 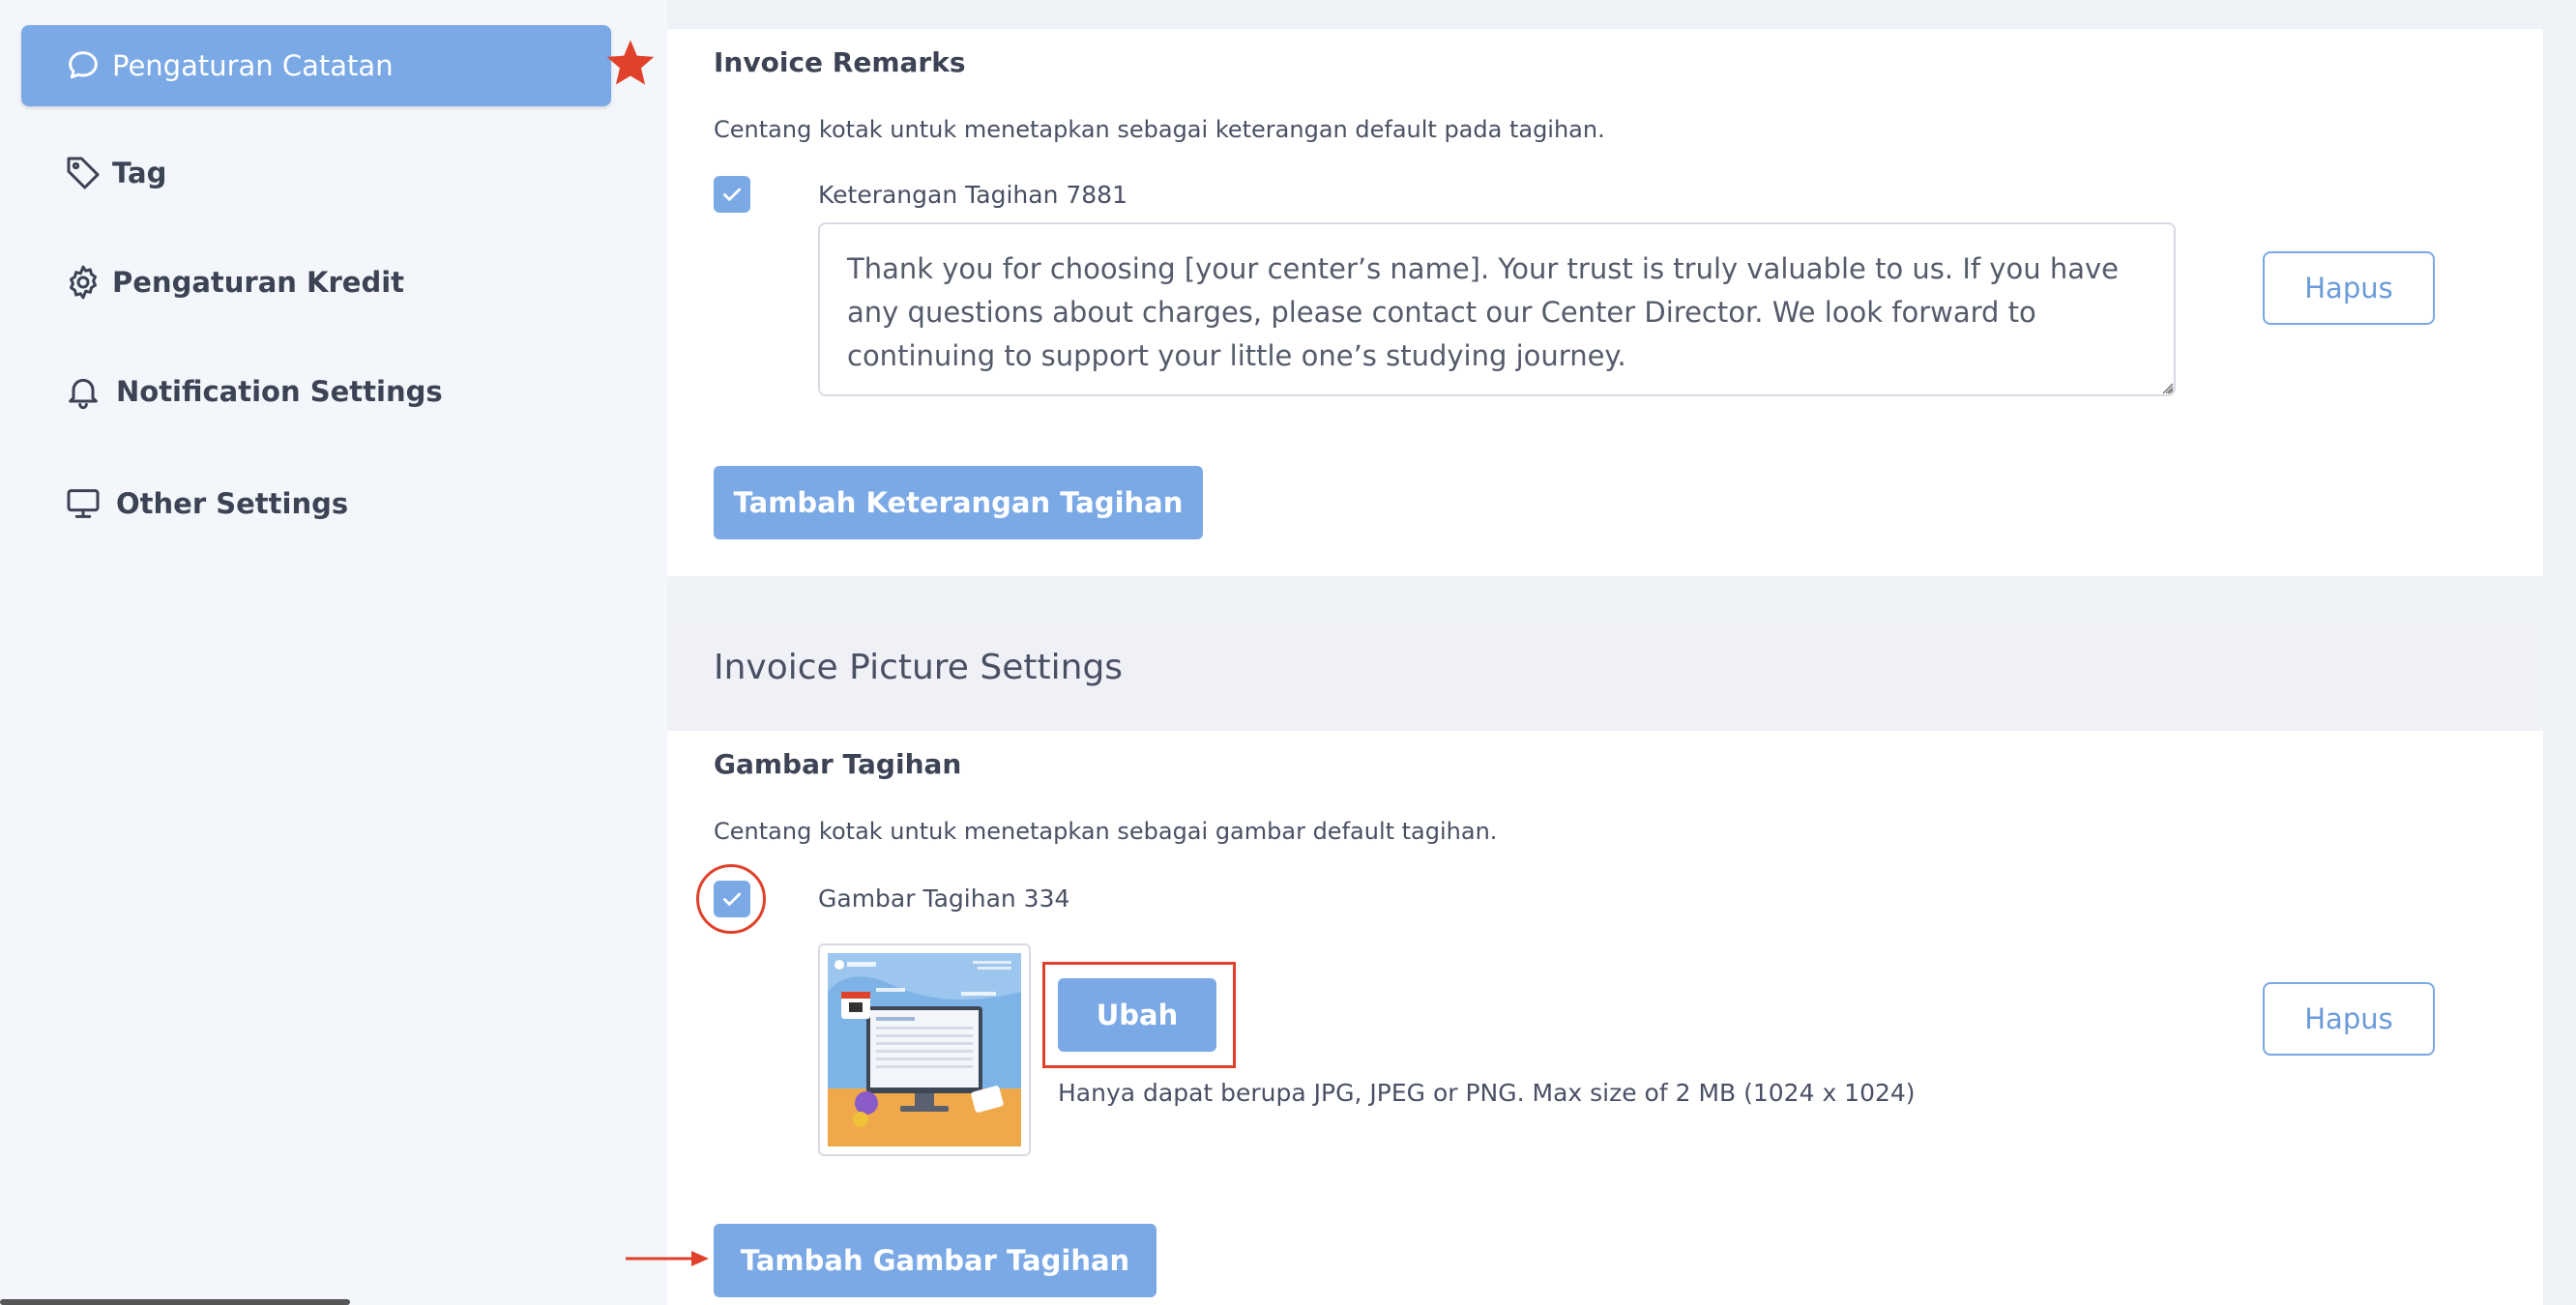 I want to click on sidebar-item-tag: Tag, so click(x=316, y=173).